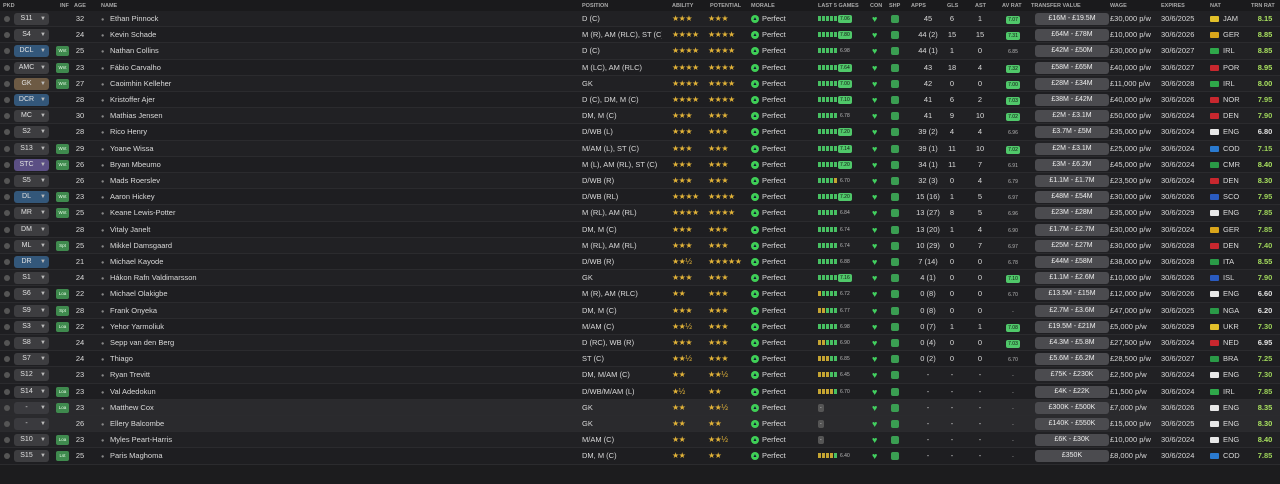 The width and height of the screenshot is (1280, 484). What do you see at coordinates (141, 439) in the screenshot?
I see `player-name: Myles Peart-Harris` at bounding box center [141, 439].